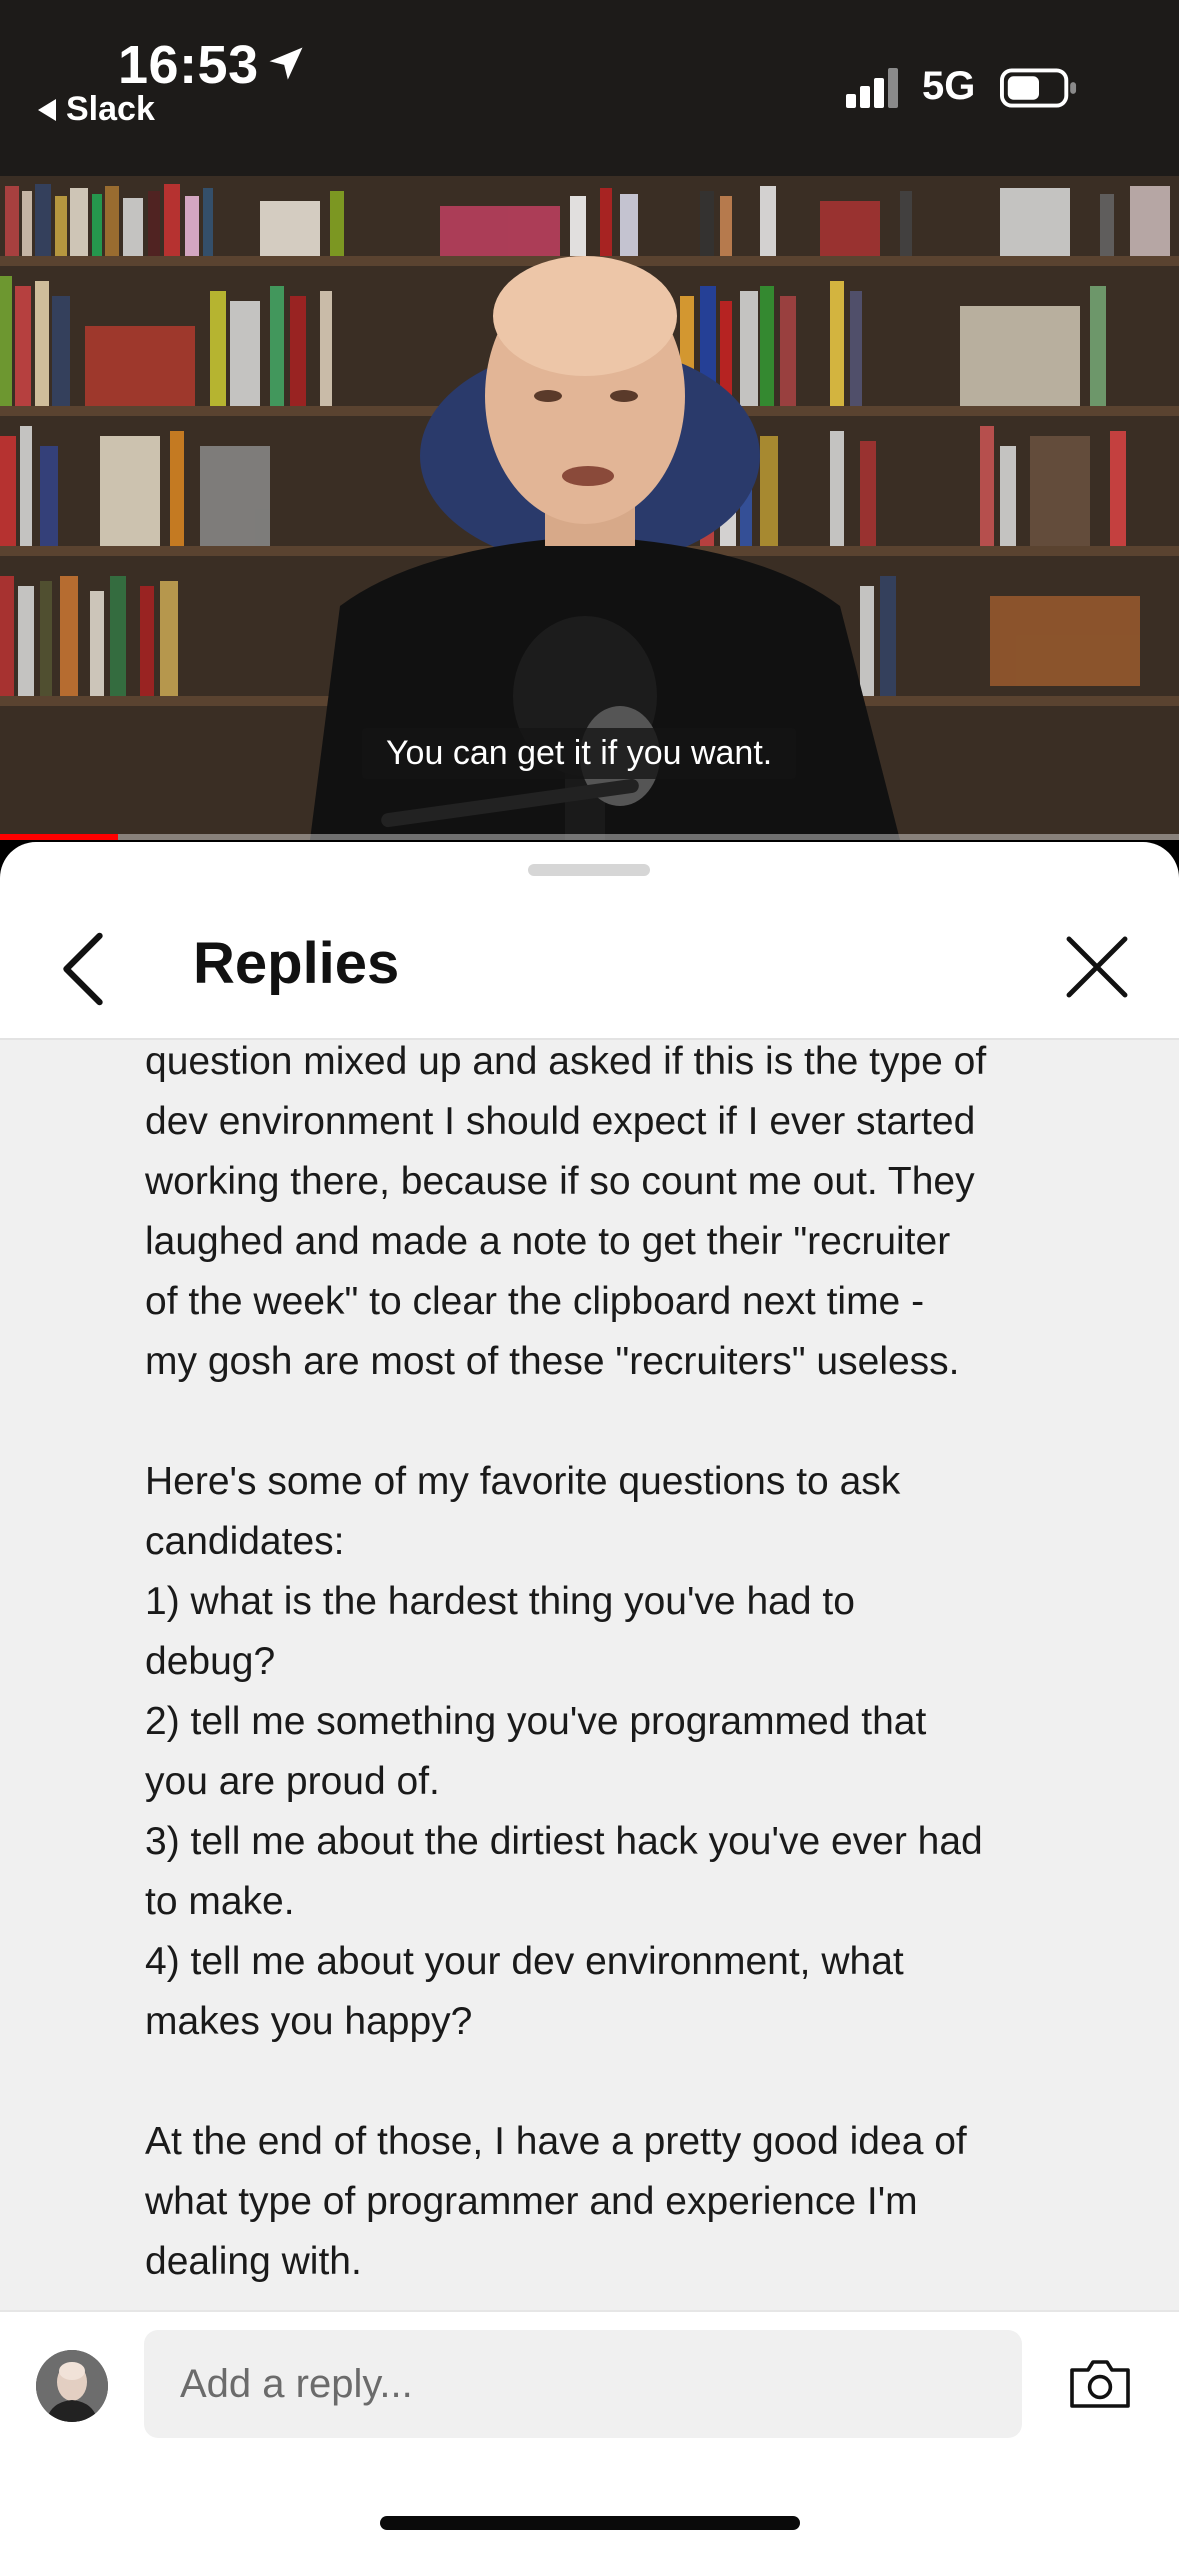 The image size is (1179, 2556). What do you see at coordinates (296, 963) in the screenshot?
I see `page-title: Replies` at bounding box center [296, 963].